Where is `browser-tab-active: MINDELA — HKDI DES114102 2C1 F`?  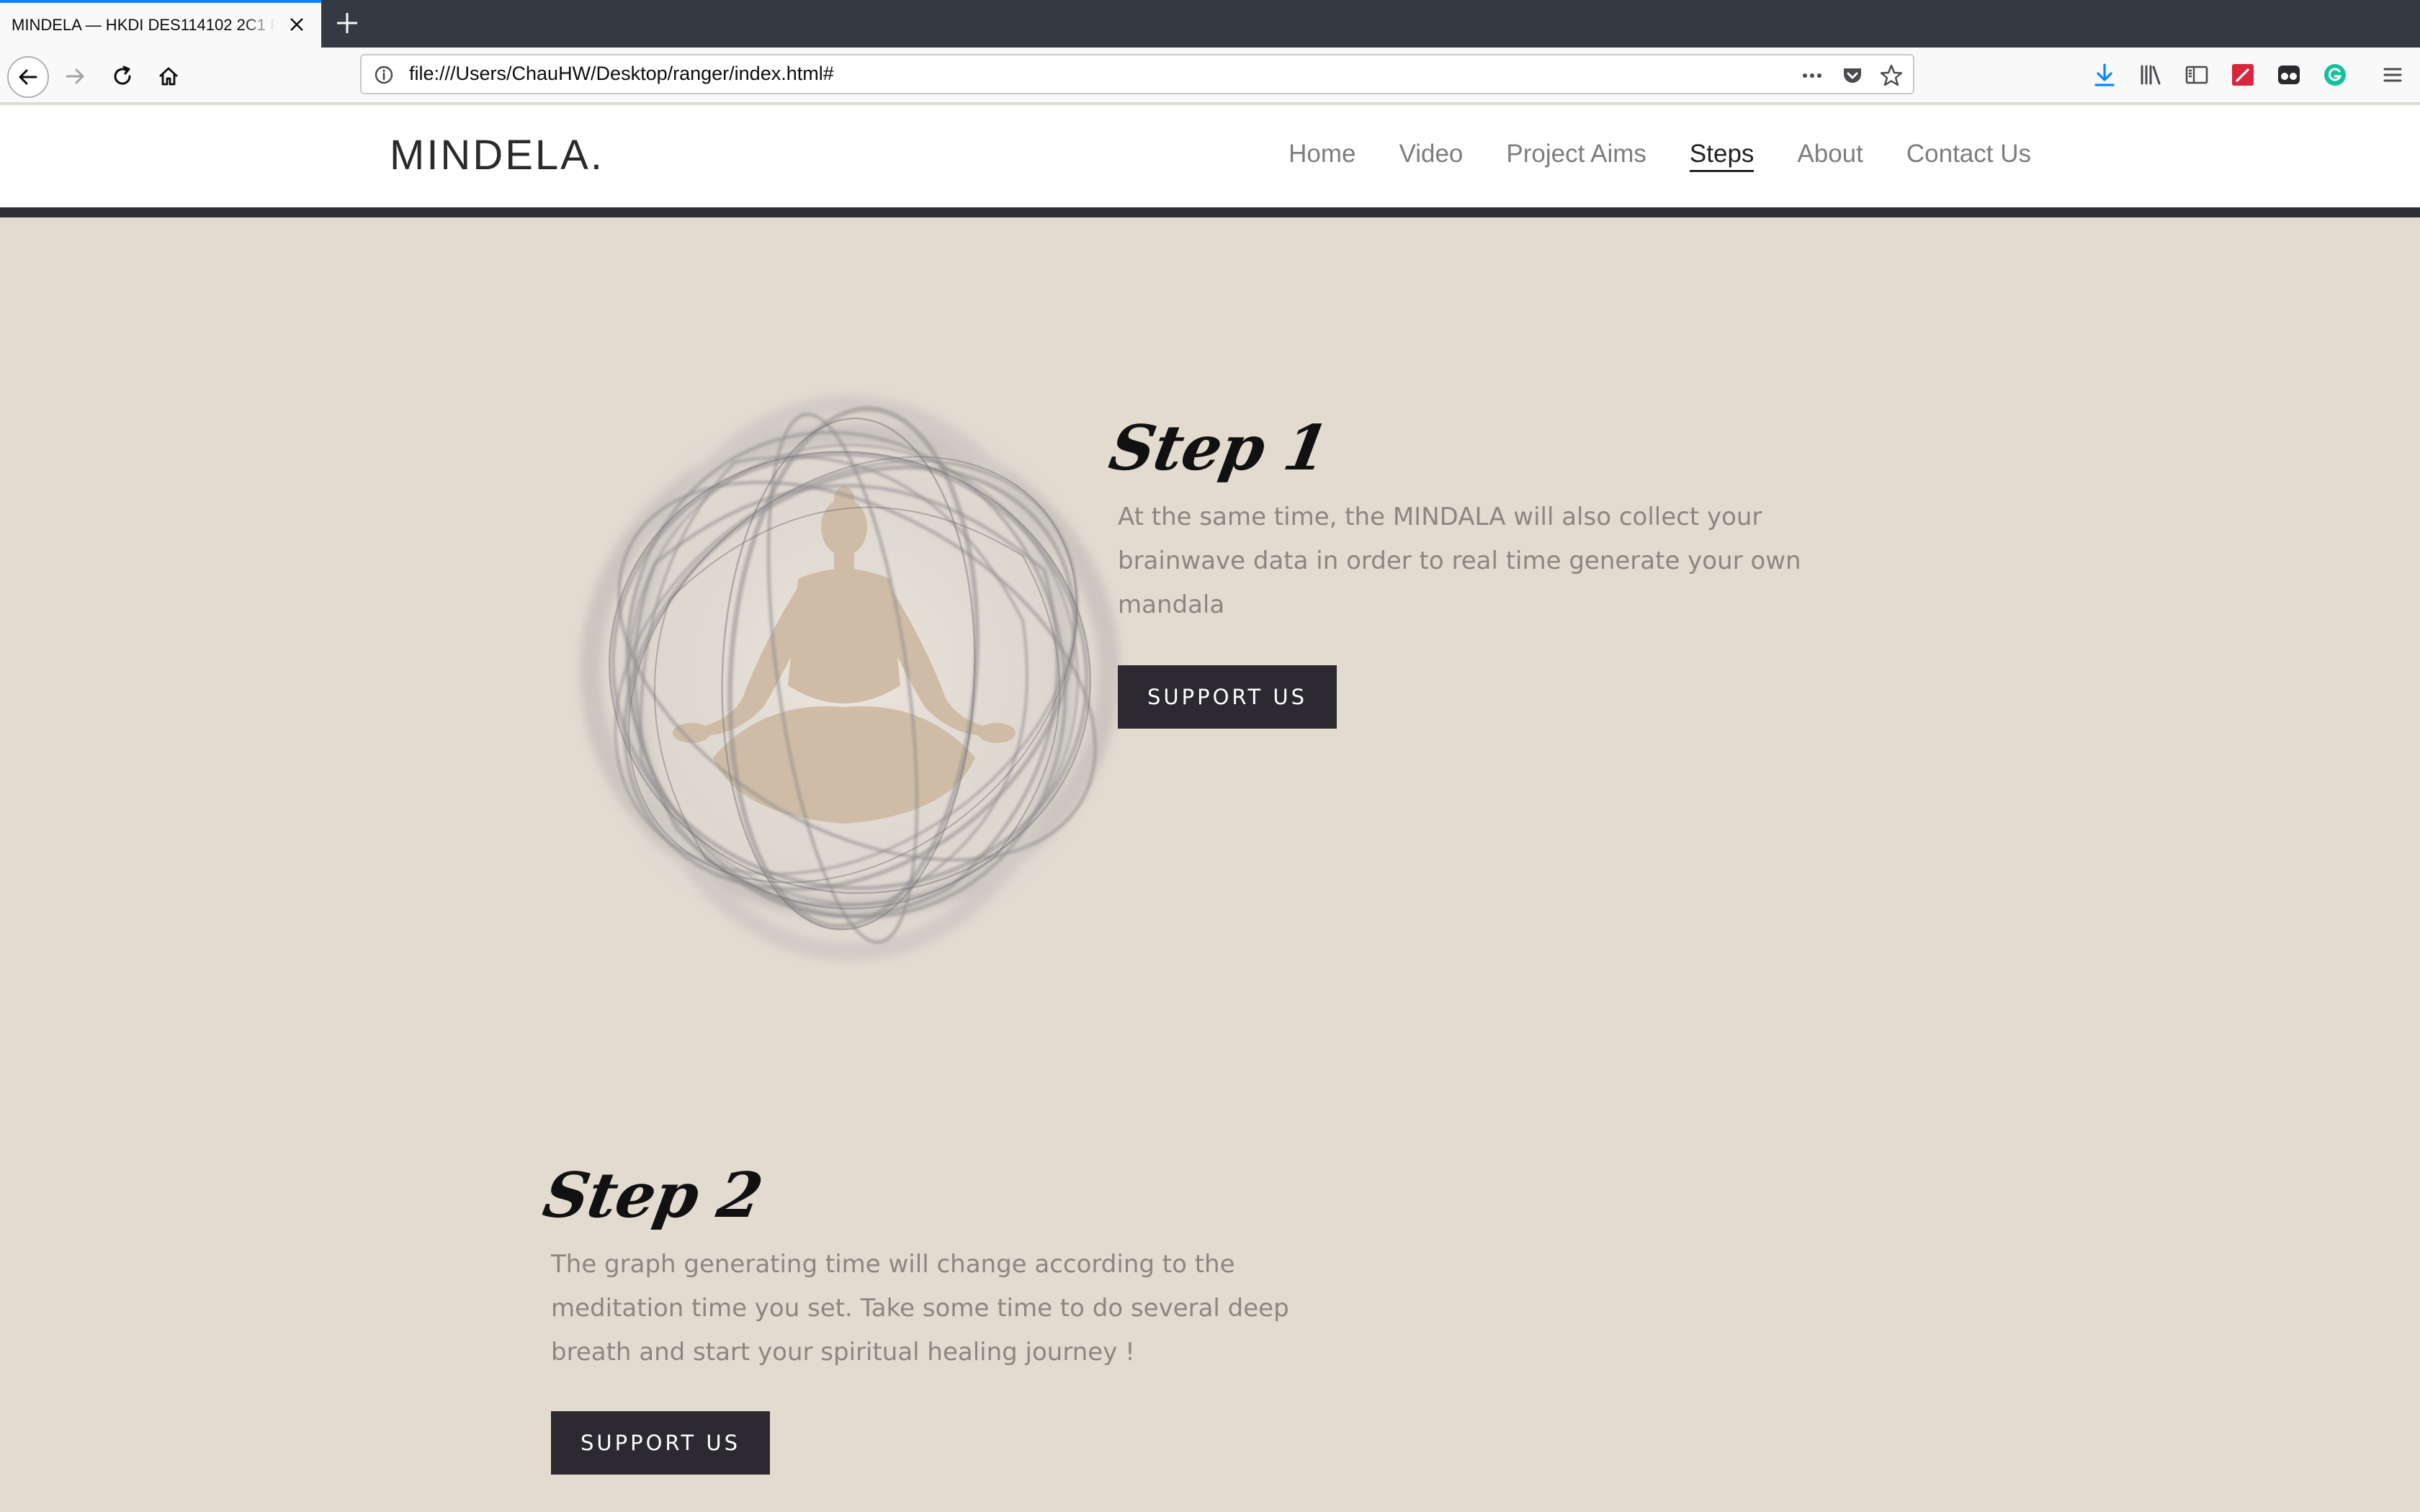
browser-tab-active: MINDELA — HKDI DES114102 2C1 F is located at coordinates (160, 24).